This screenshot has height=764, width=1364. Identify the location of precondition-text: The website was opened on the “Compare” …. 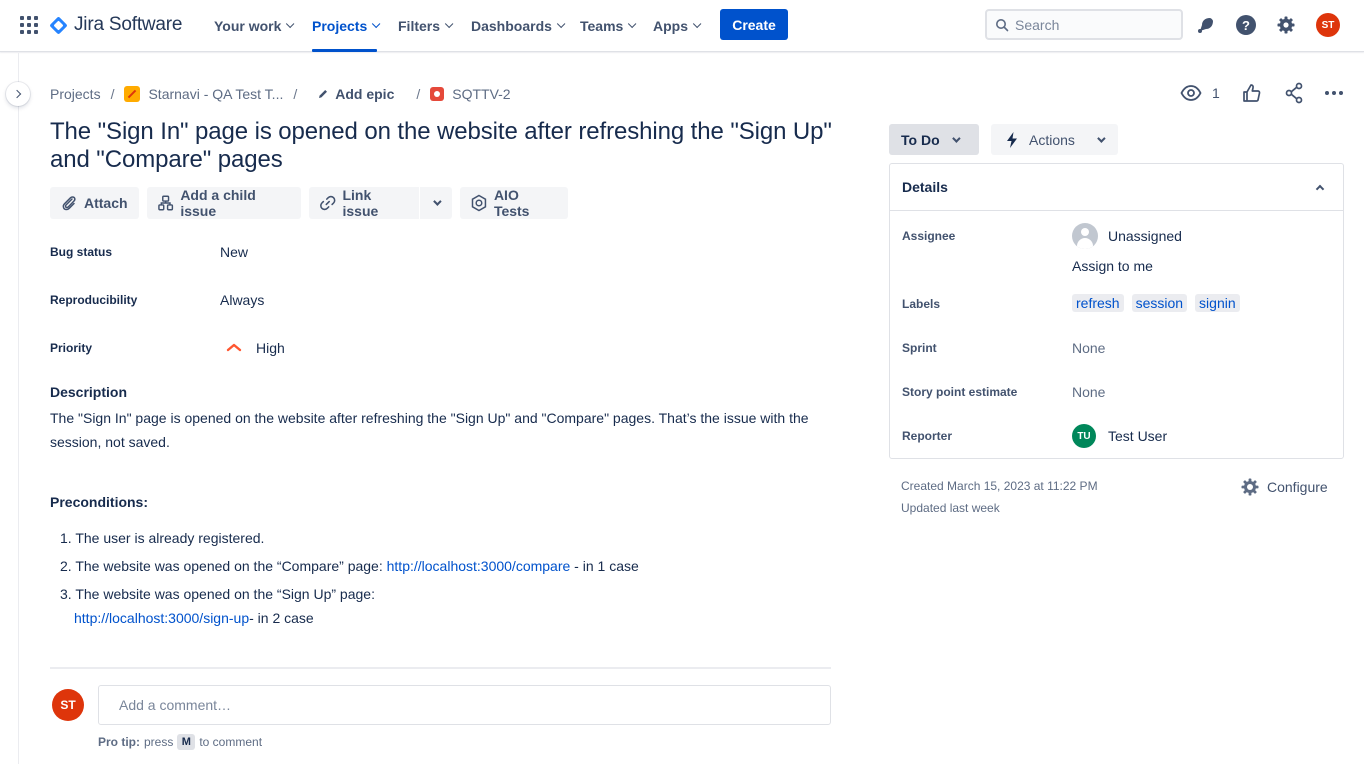
(231, 566).